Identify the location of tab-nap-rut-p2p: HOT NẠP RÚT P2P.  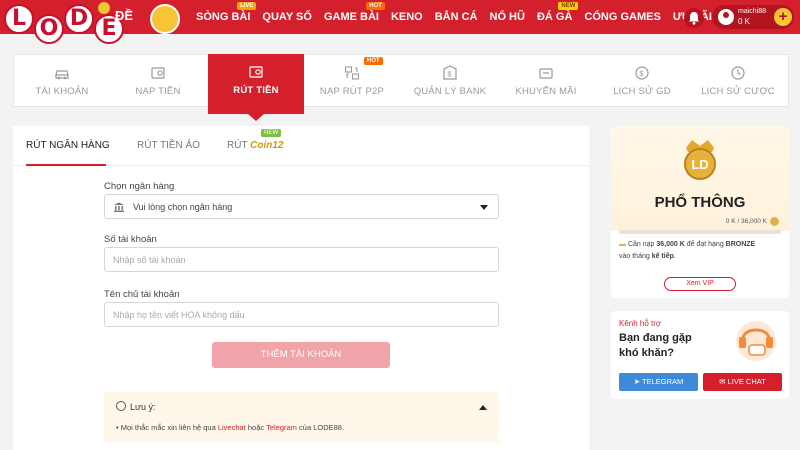
(352, 81).